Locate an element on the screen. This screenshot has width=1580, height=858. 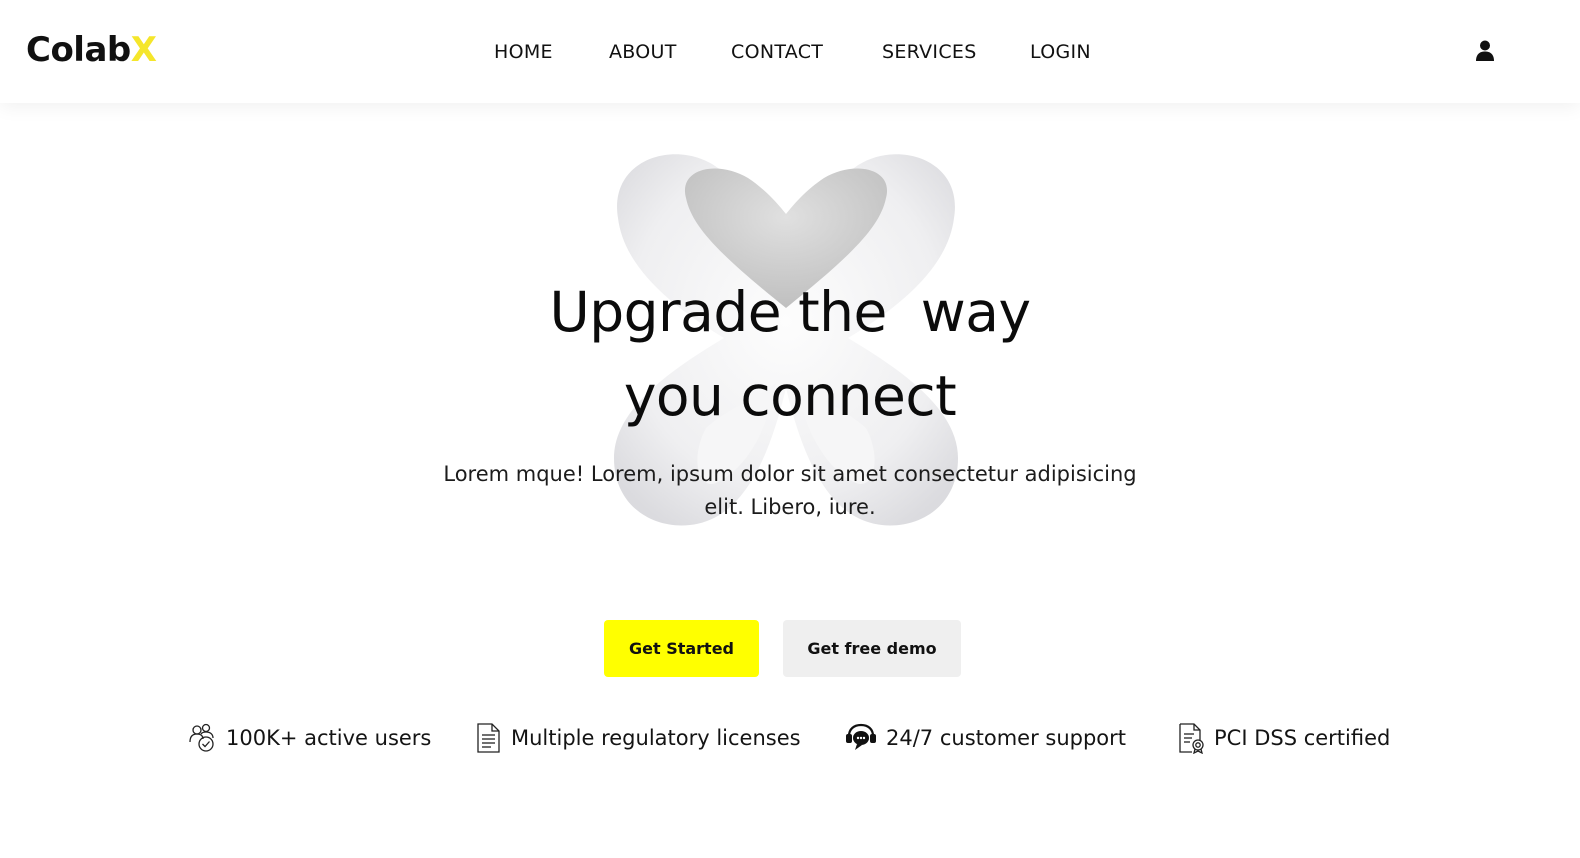
hero-title: Upgrade the way you connect is located at coordinates (790, 354).